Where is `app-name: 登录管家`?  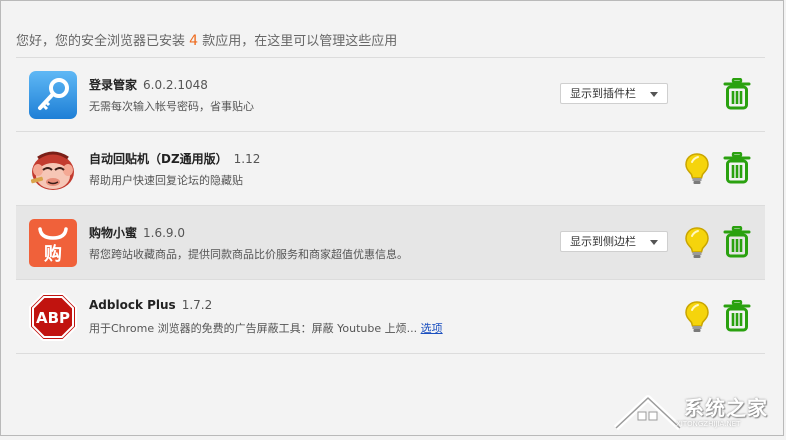
app-name: 登录管家 is located at coordinates (113, 85).